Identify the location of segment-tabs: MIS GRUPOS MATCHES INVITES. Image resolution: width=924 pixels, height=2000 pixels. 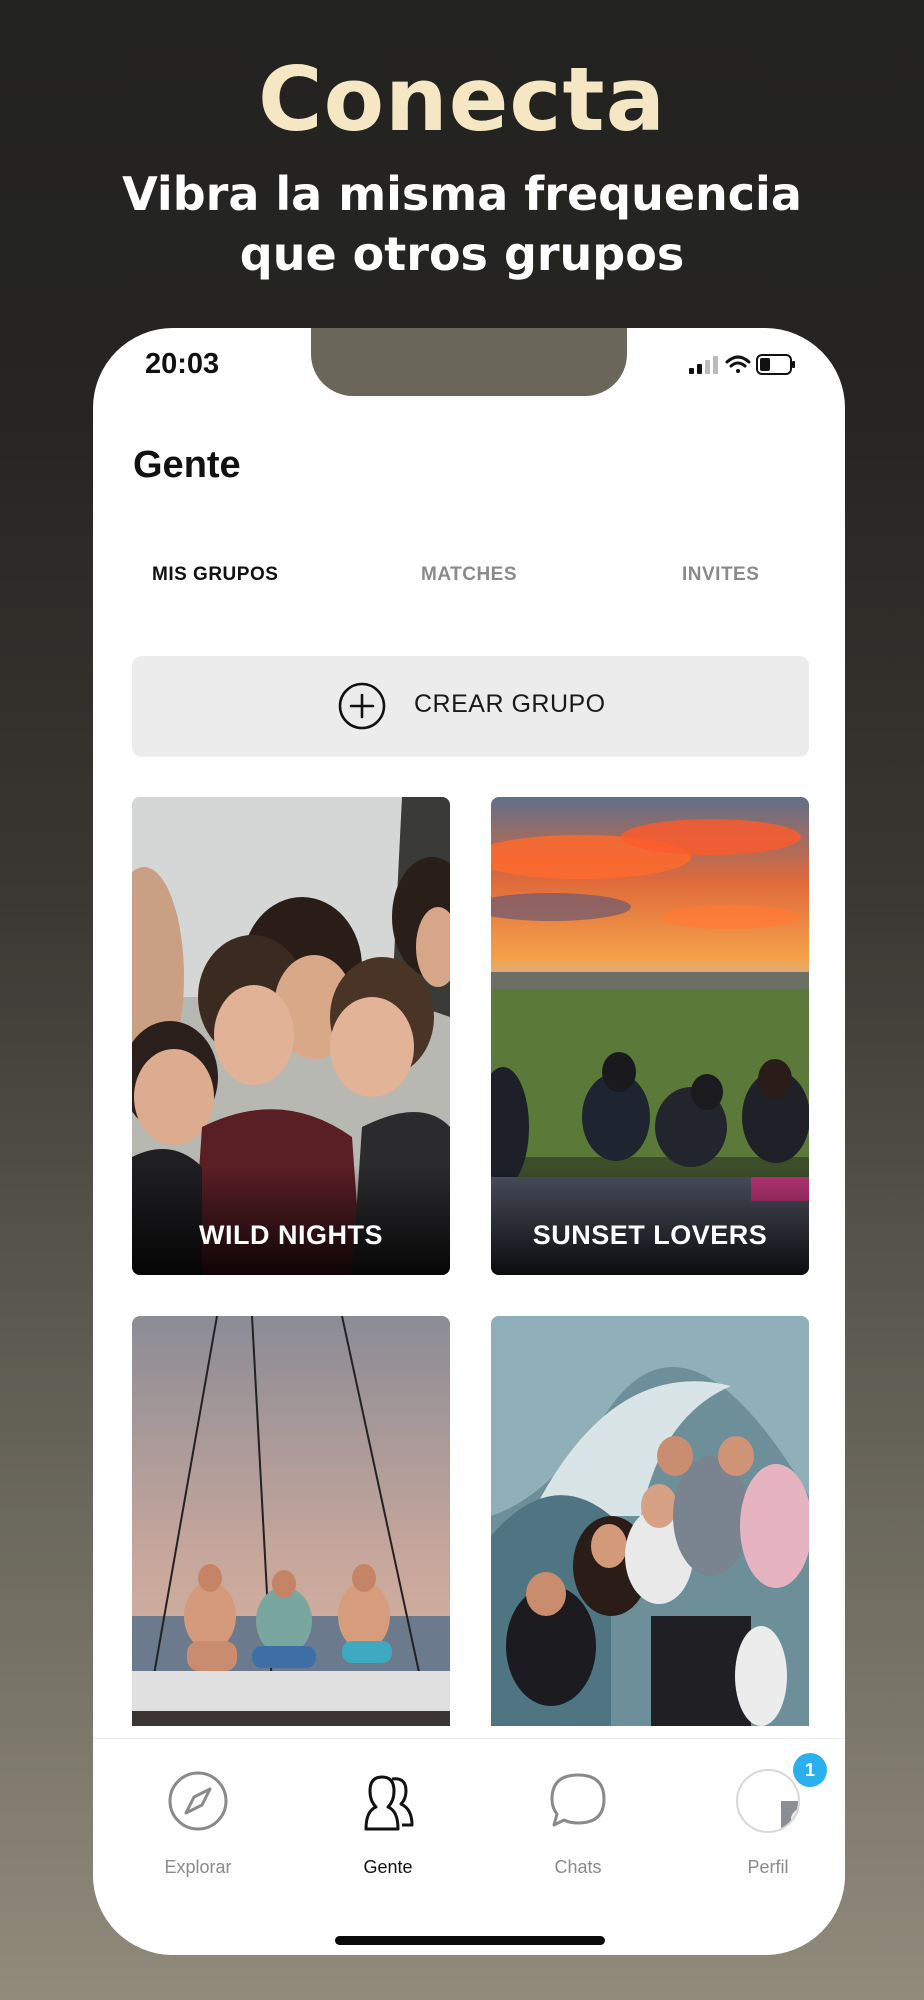
(469, 584).